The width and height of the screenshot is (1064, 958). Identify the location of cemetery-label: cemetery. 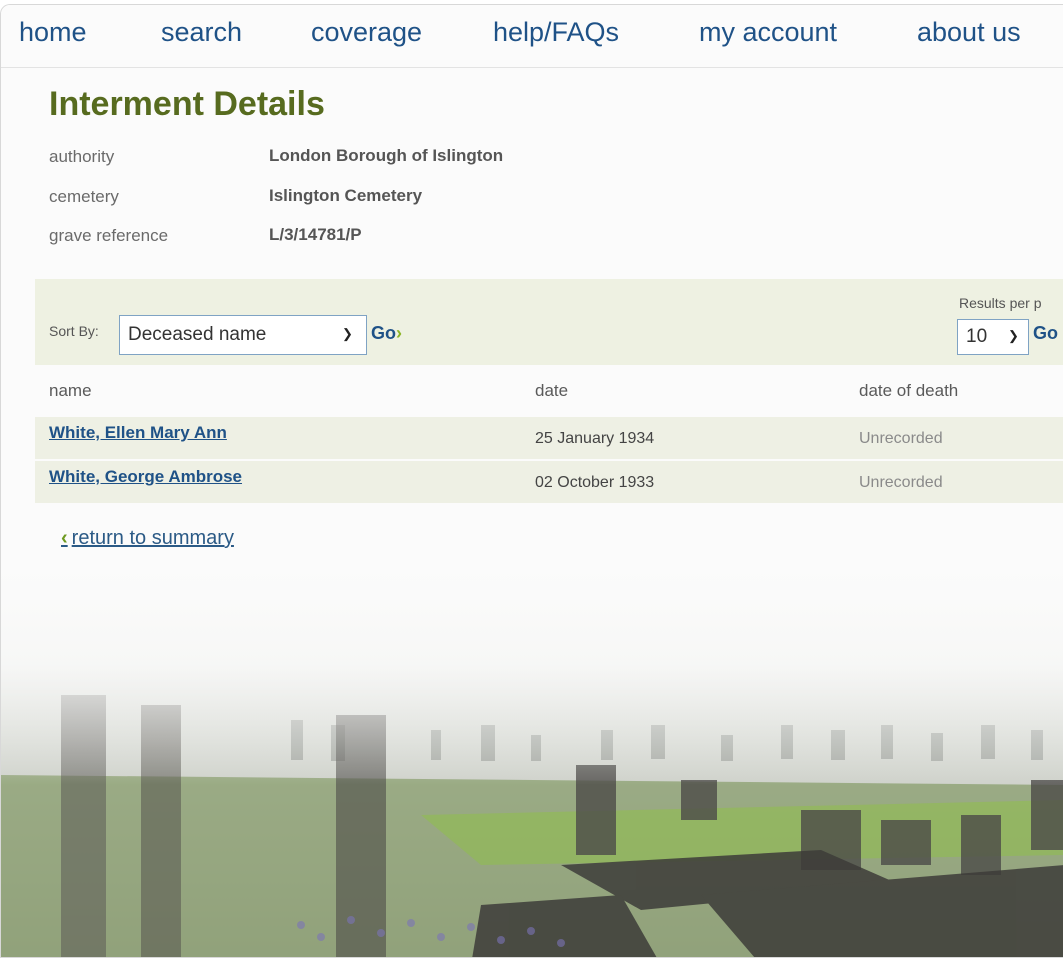
(84, 196).